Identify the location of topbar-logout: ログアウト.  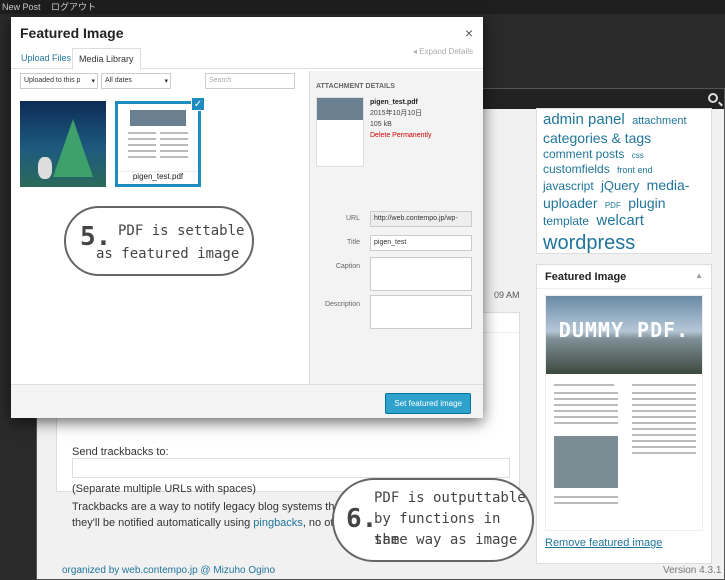
(73, 7).